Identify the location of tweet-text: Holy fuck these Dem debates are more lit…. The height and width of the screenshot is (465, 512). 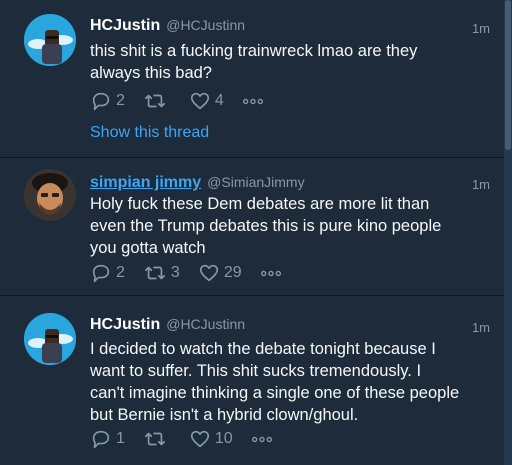
(286, 226).